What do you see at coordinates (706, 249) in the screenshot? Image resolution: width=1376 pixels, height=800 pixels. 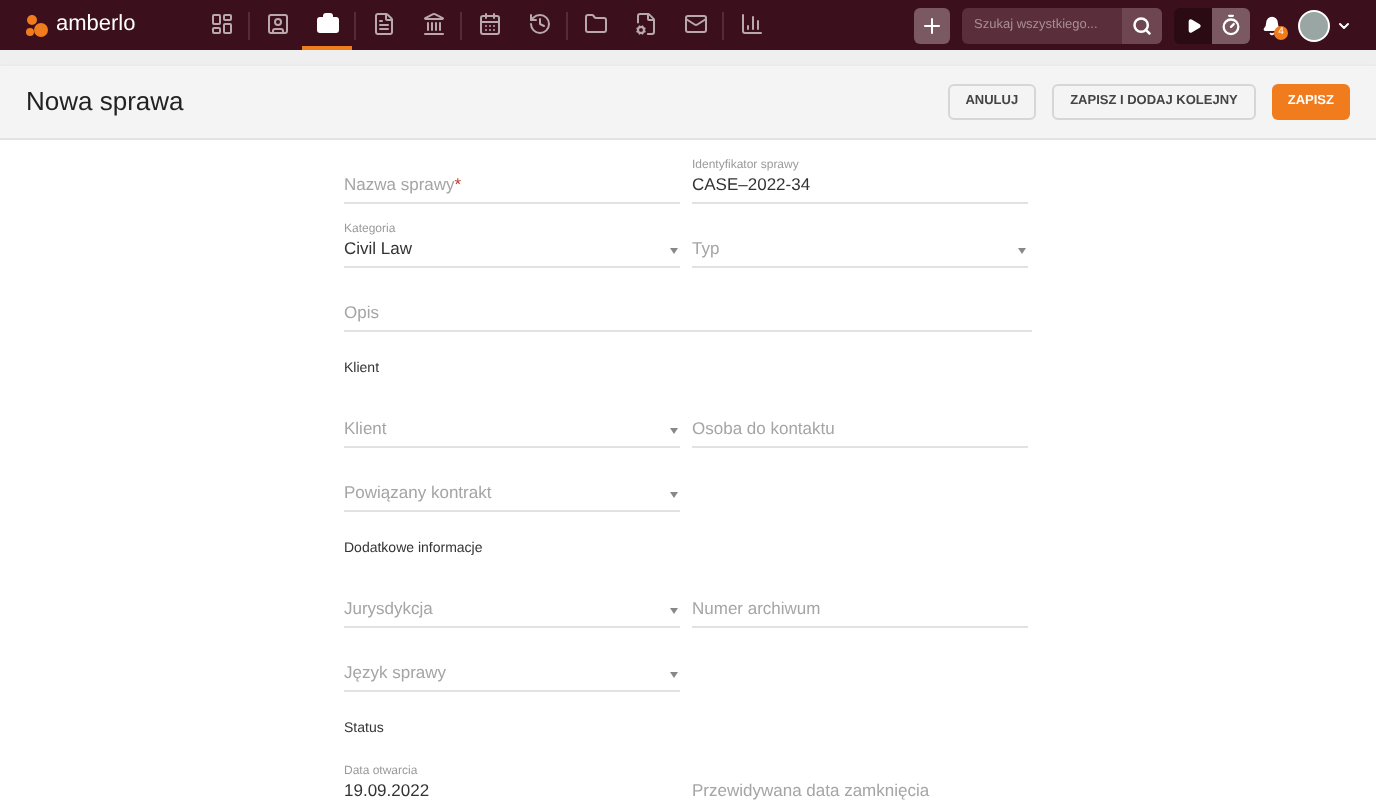 I see `field-placeholder: Typ` at bounding box center [706, 249].